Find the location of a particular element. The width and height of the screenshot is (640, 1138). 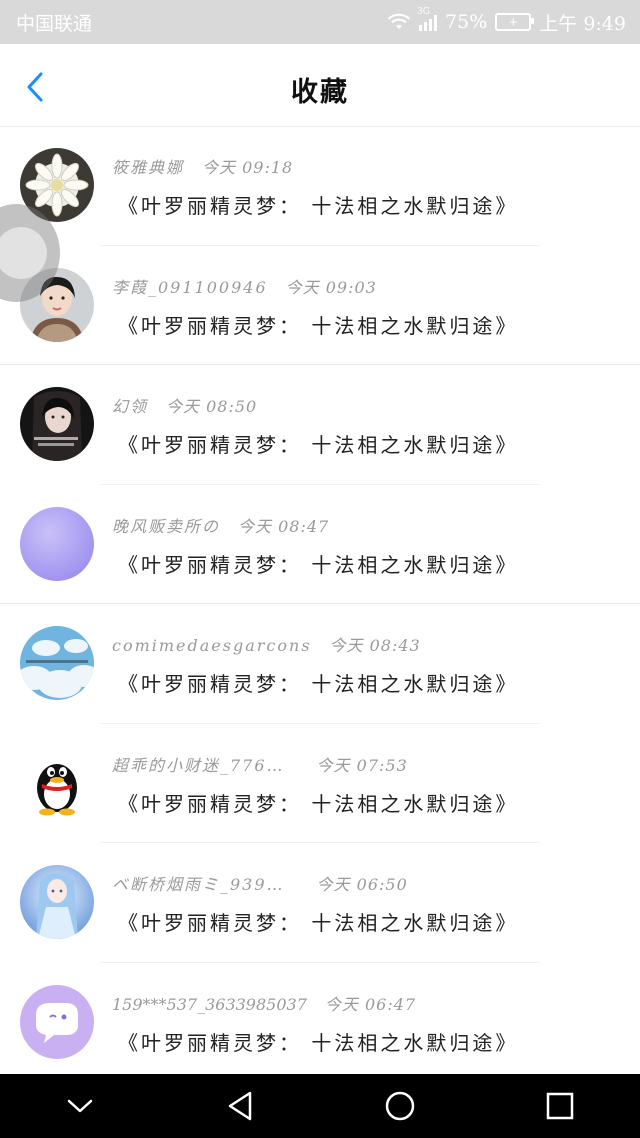

list-item: 晚风贩卖所の 今天 08:47 《叶罗丽精灵梦： 十法相之水默归途》 is located at coordinates (320, 544).